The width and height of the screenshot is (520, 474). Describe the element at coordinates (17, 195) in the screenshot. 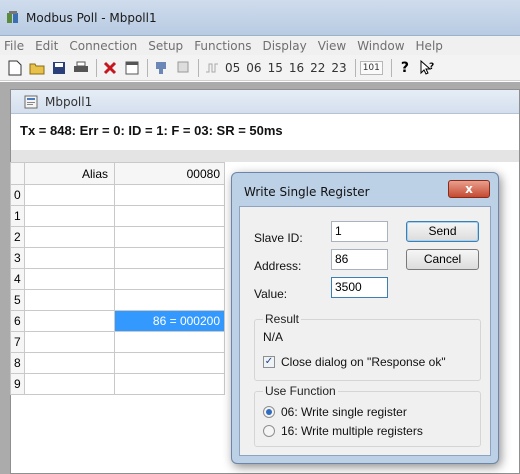

I see `row-number: 0` at that location.